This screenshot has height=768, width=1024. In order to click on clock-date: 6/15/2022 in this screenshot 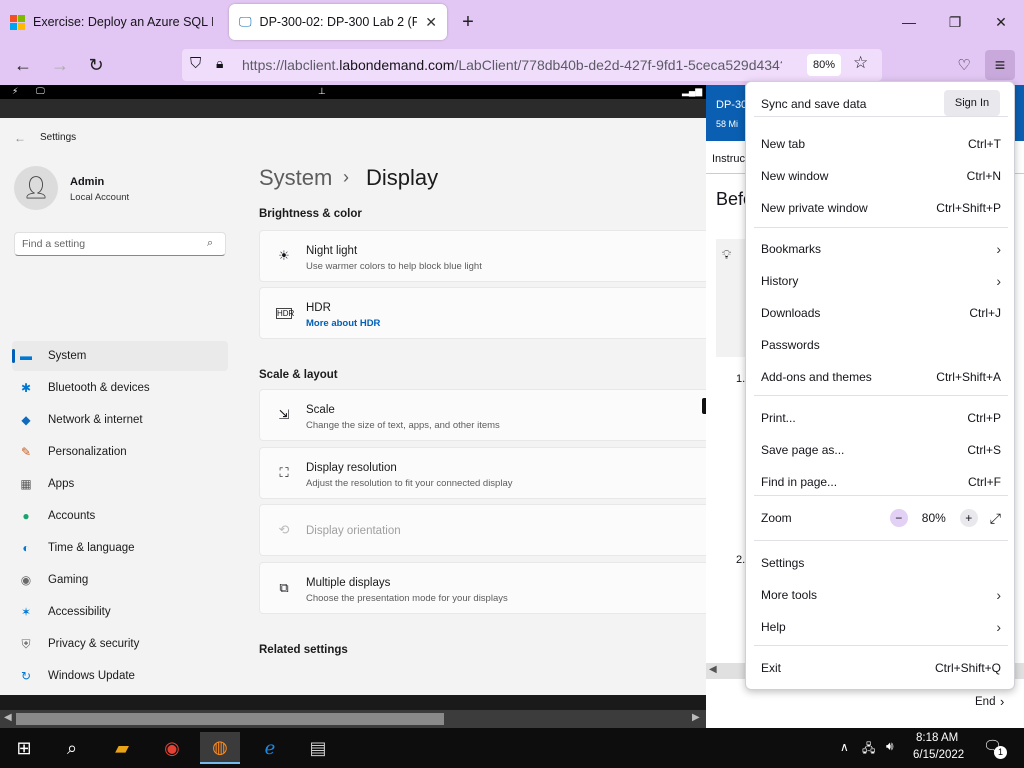, I will do `click(938, 755)`.